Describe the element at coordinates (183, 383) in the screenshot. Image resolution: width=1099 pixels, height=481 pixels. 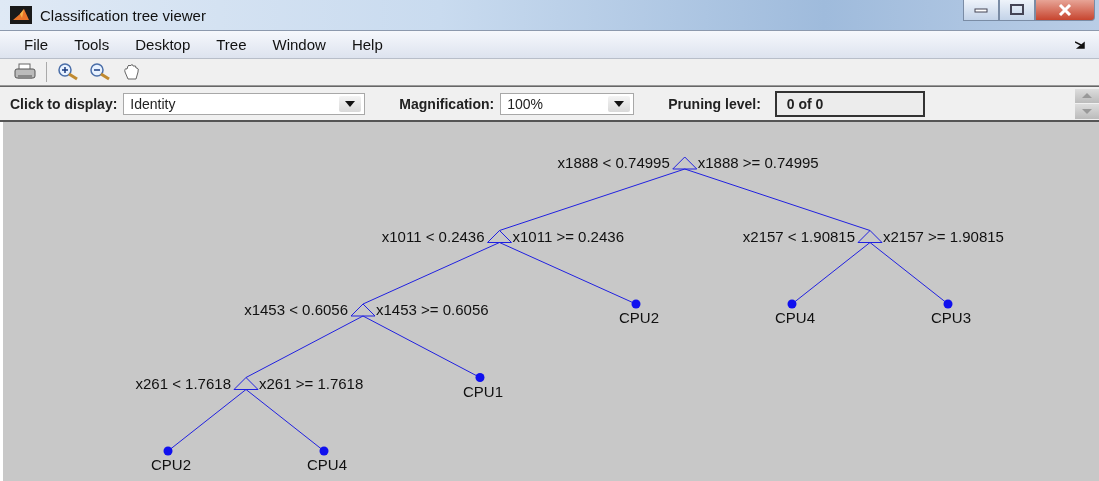
I see `split-rule: x261 < 1.7618` at that location.